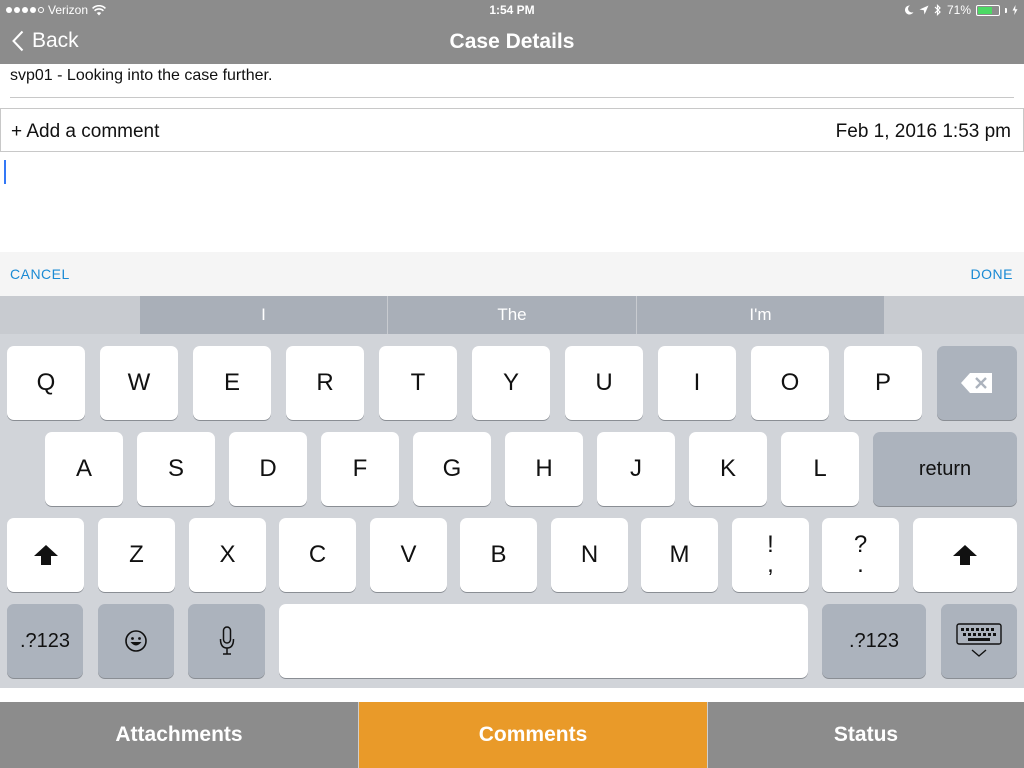 The width and height of the screenshot is (1024, 768). Describe the element at coordinates (1015, 10) in the screenshot. I see `charging-icon` at that location.